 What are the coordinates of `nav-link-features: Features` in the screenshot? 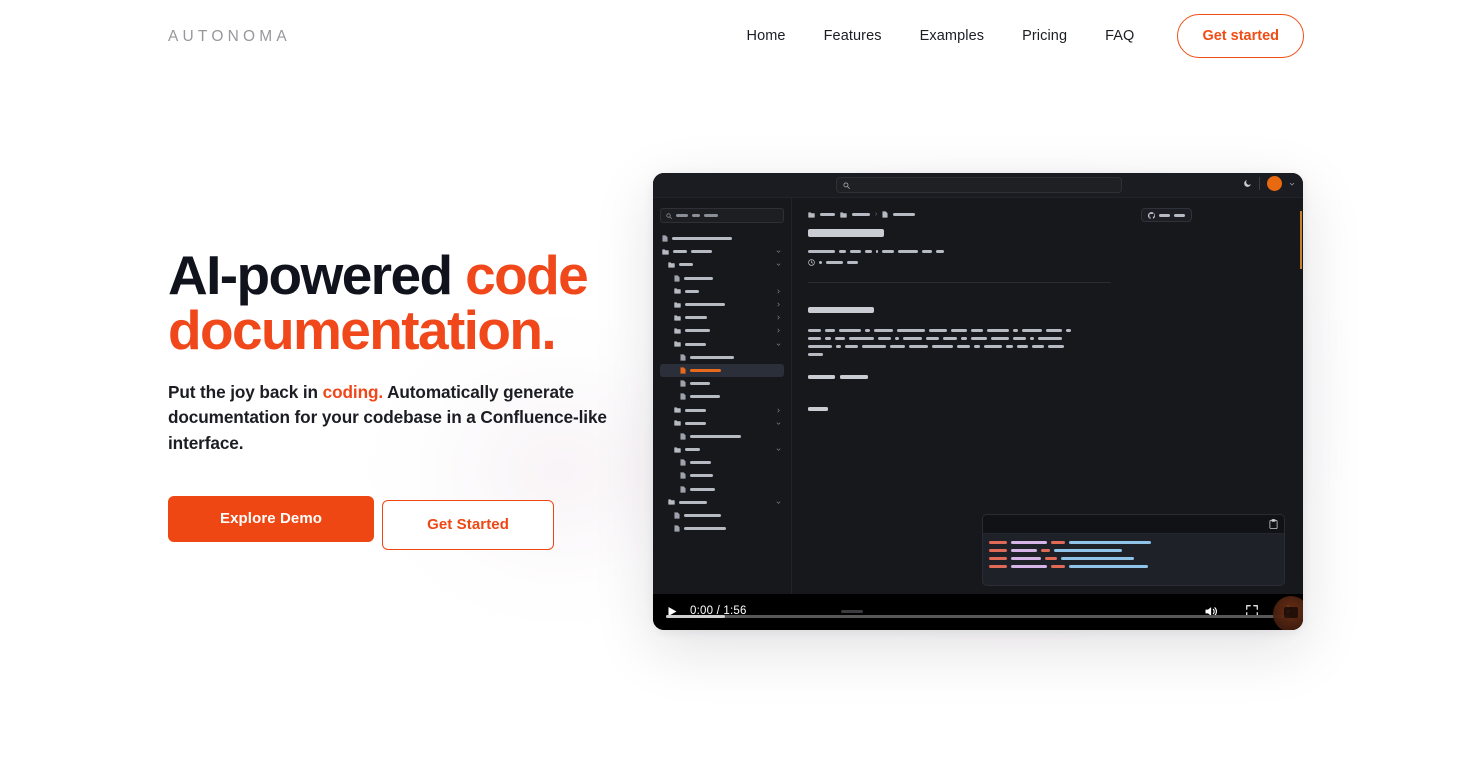 It's located at (853, 36).